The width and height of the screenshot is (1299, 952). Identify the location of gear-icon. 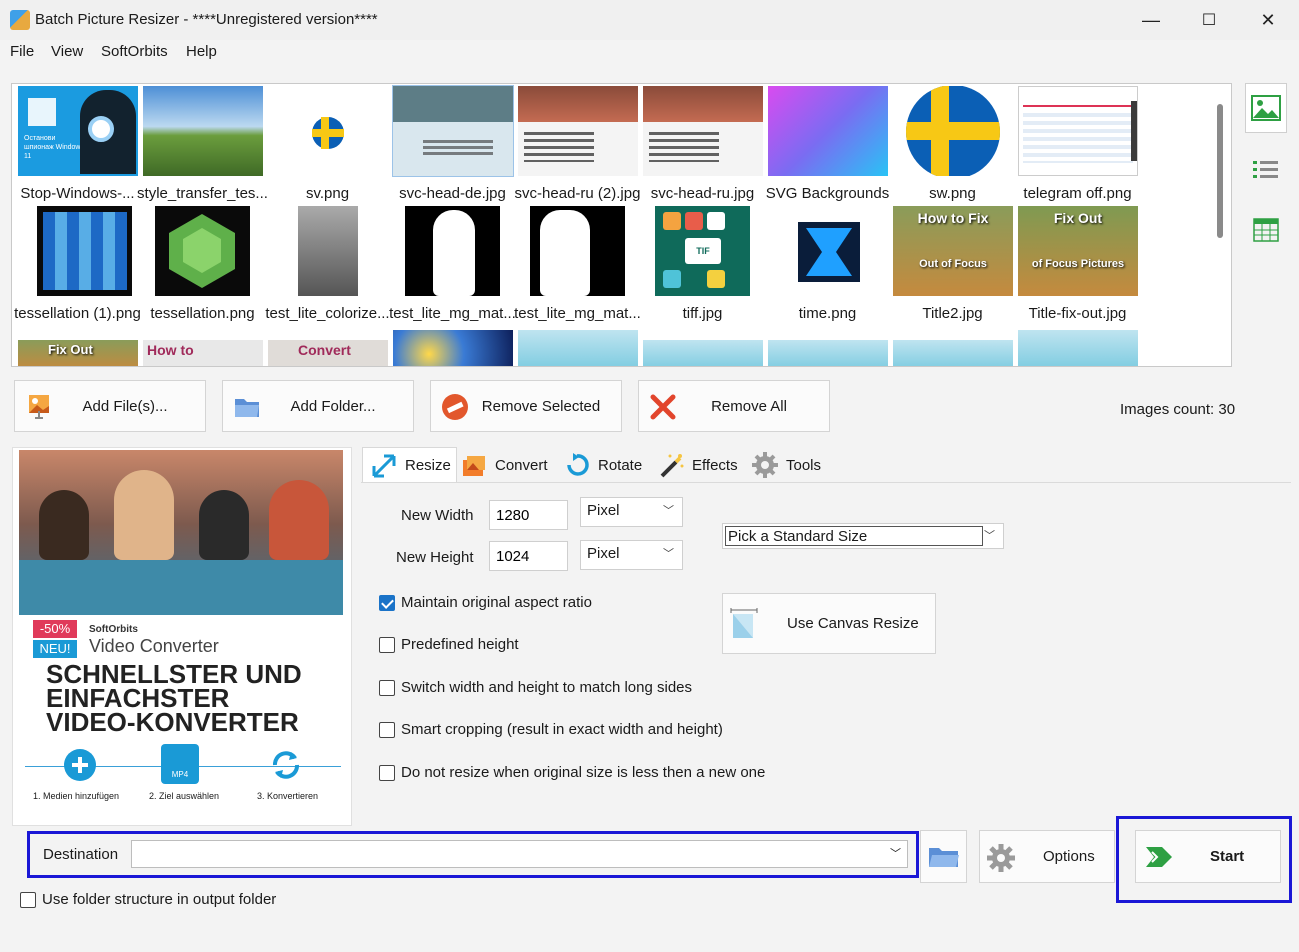
(765, 465).